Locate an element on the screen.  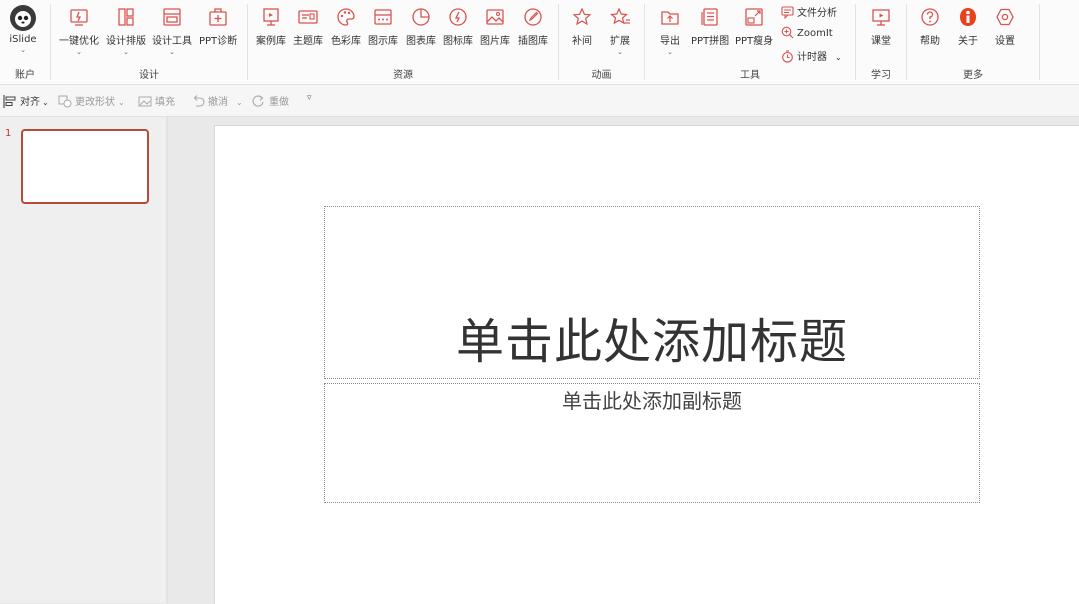
classroom-button: 课堂 is located at coordinates (881, 26).